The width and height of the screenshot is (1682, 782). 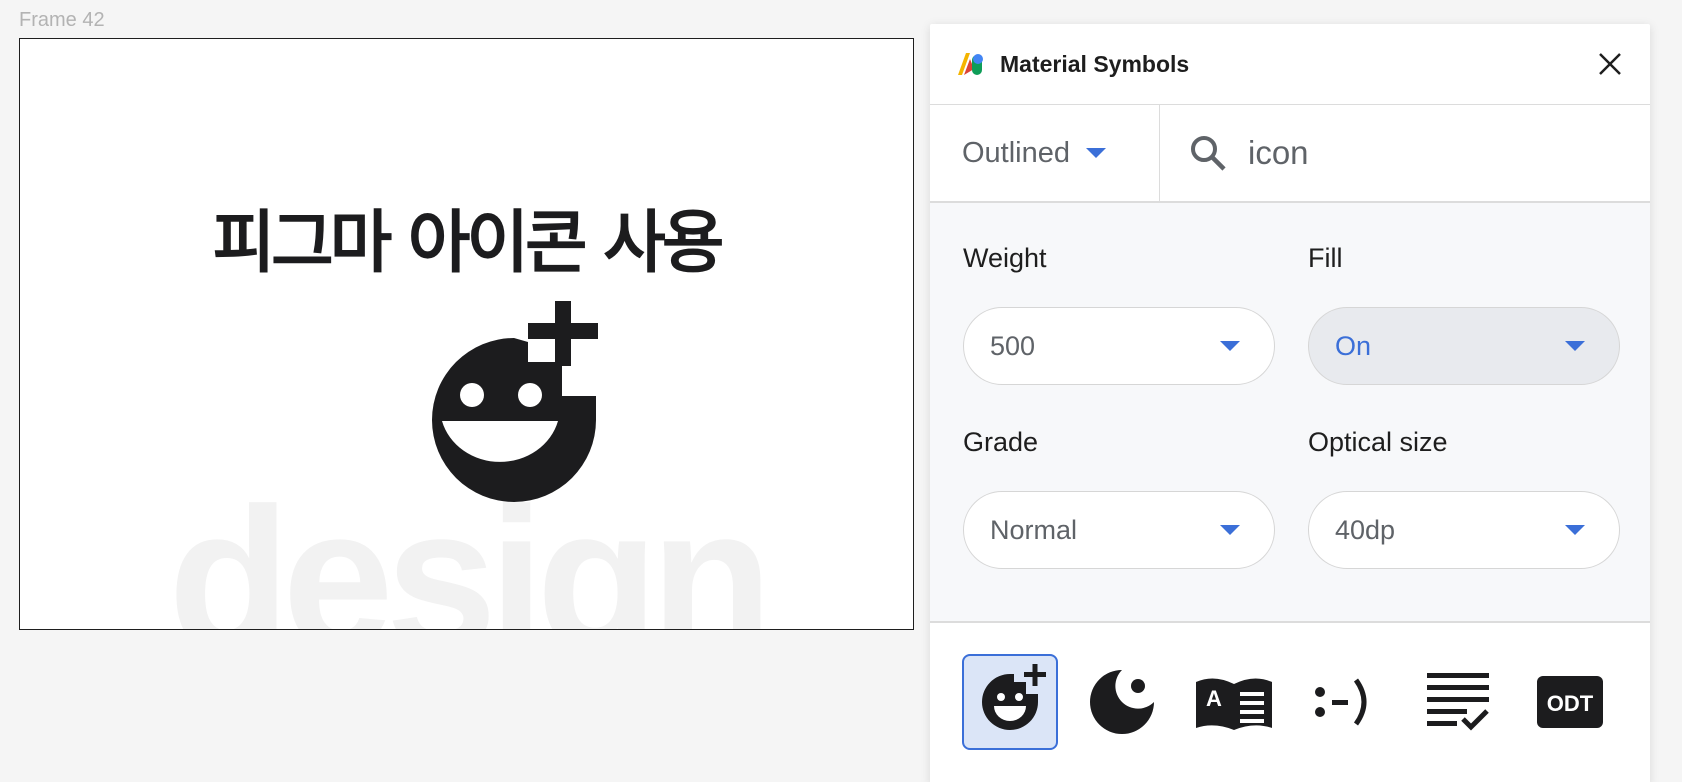 I want to click on translate-book-icon: A, so click(x=1234, y=704).